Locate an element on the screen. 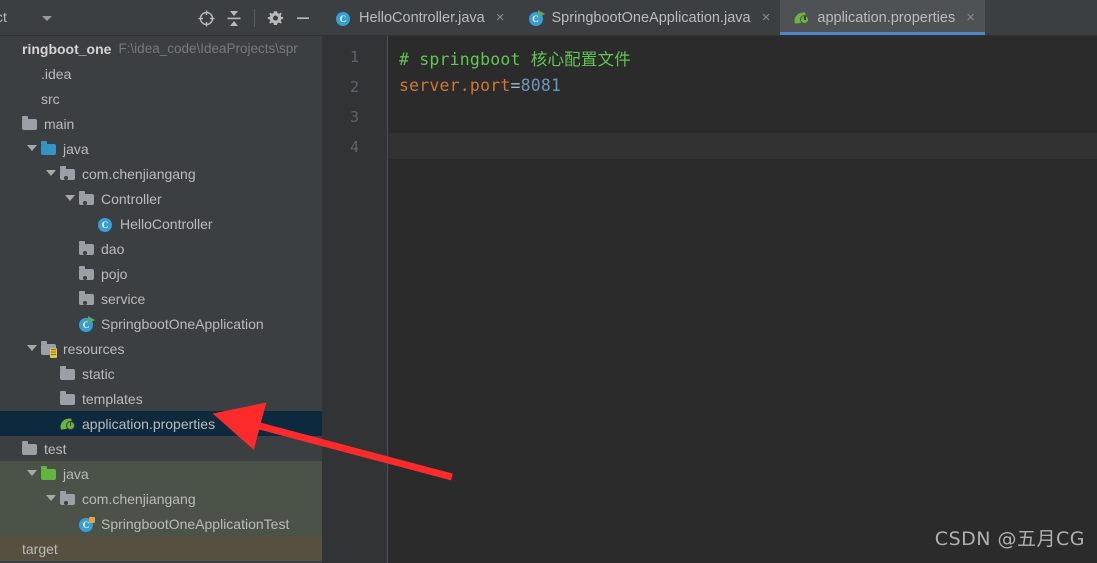 The height and width of the screenshot is (563, 1097). project-toolbar-buttons is located at coordinates (254, 18).